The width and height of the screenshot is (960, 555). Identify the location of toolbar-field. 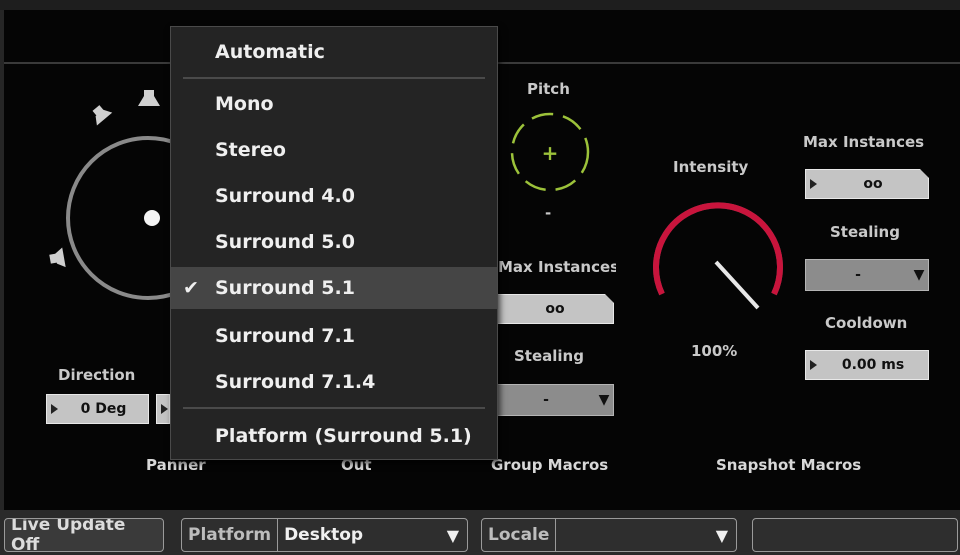
(855, 535).